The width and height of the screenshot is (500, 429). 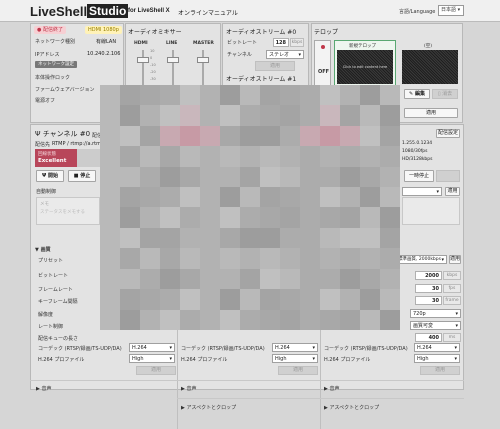 I want to click on apply-button-2: 適用, so click(x=298, y=370).